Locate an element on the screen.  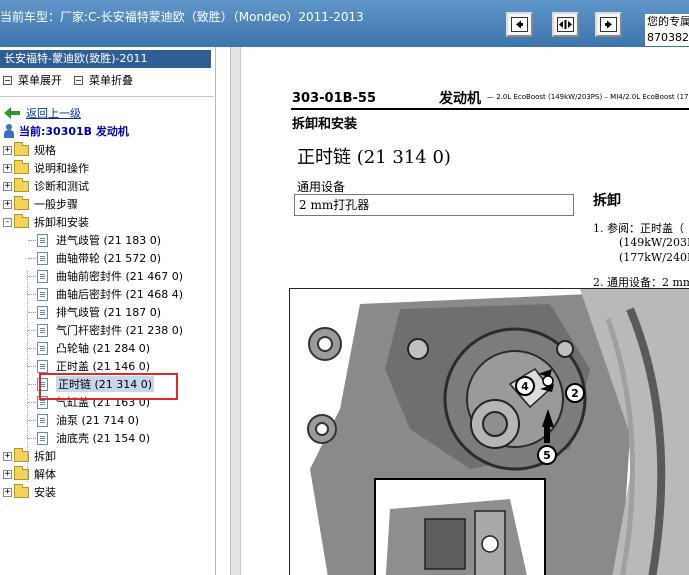
back-arrow-icon is located at coordinates (12, 113).